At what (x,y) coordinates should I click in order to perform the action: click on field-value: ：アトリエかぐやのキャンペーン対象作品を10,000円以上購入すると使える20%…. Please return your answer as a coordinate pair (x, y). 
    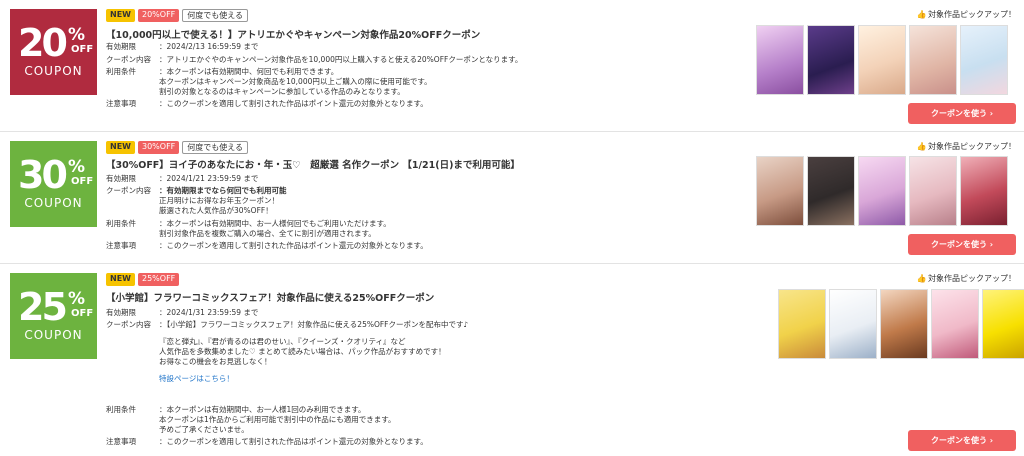
    Looking at the image, I should click on (341, 59).